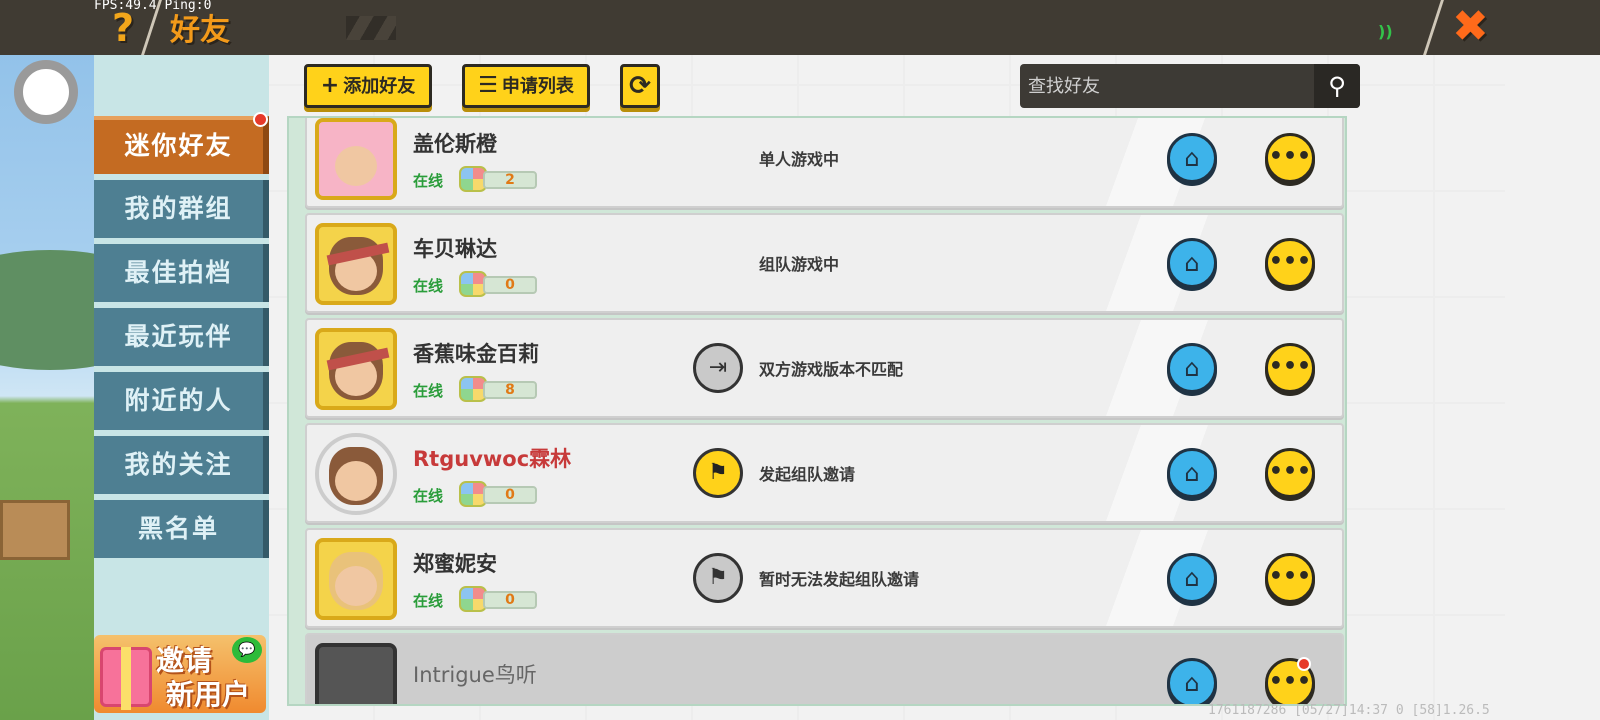 The image size is (1600, 720). What do you see at coordinates (807, 474) in the screenshot?
I see `game-status: 发起组队邀请` at bounding box center [807, 474].